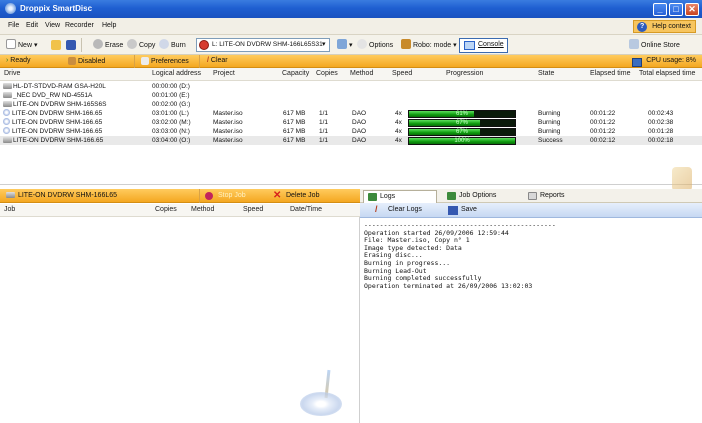 Image resolution: width=702 pixels, height=423 pixels. Describe the element at coordinates (660, 9) in the screenshot. I see `minimize-button: _` at that location.